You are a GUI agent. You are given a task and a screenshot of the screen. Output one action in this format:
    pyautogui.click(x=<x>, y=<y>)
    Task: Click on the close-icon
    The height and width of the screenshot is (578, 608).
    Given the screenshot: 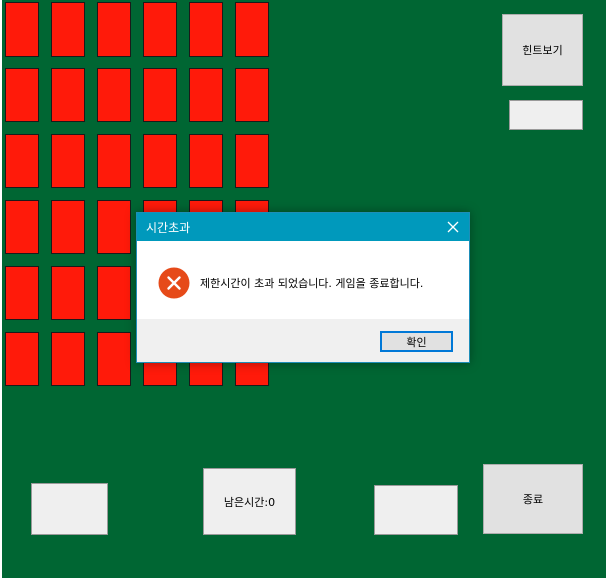 What is the action you would take?
    pyautogui.click(x=453, y=227)
    